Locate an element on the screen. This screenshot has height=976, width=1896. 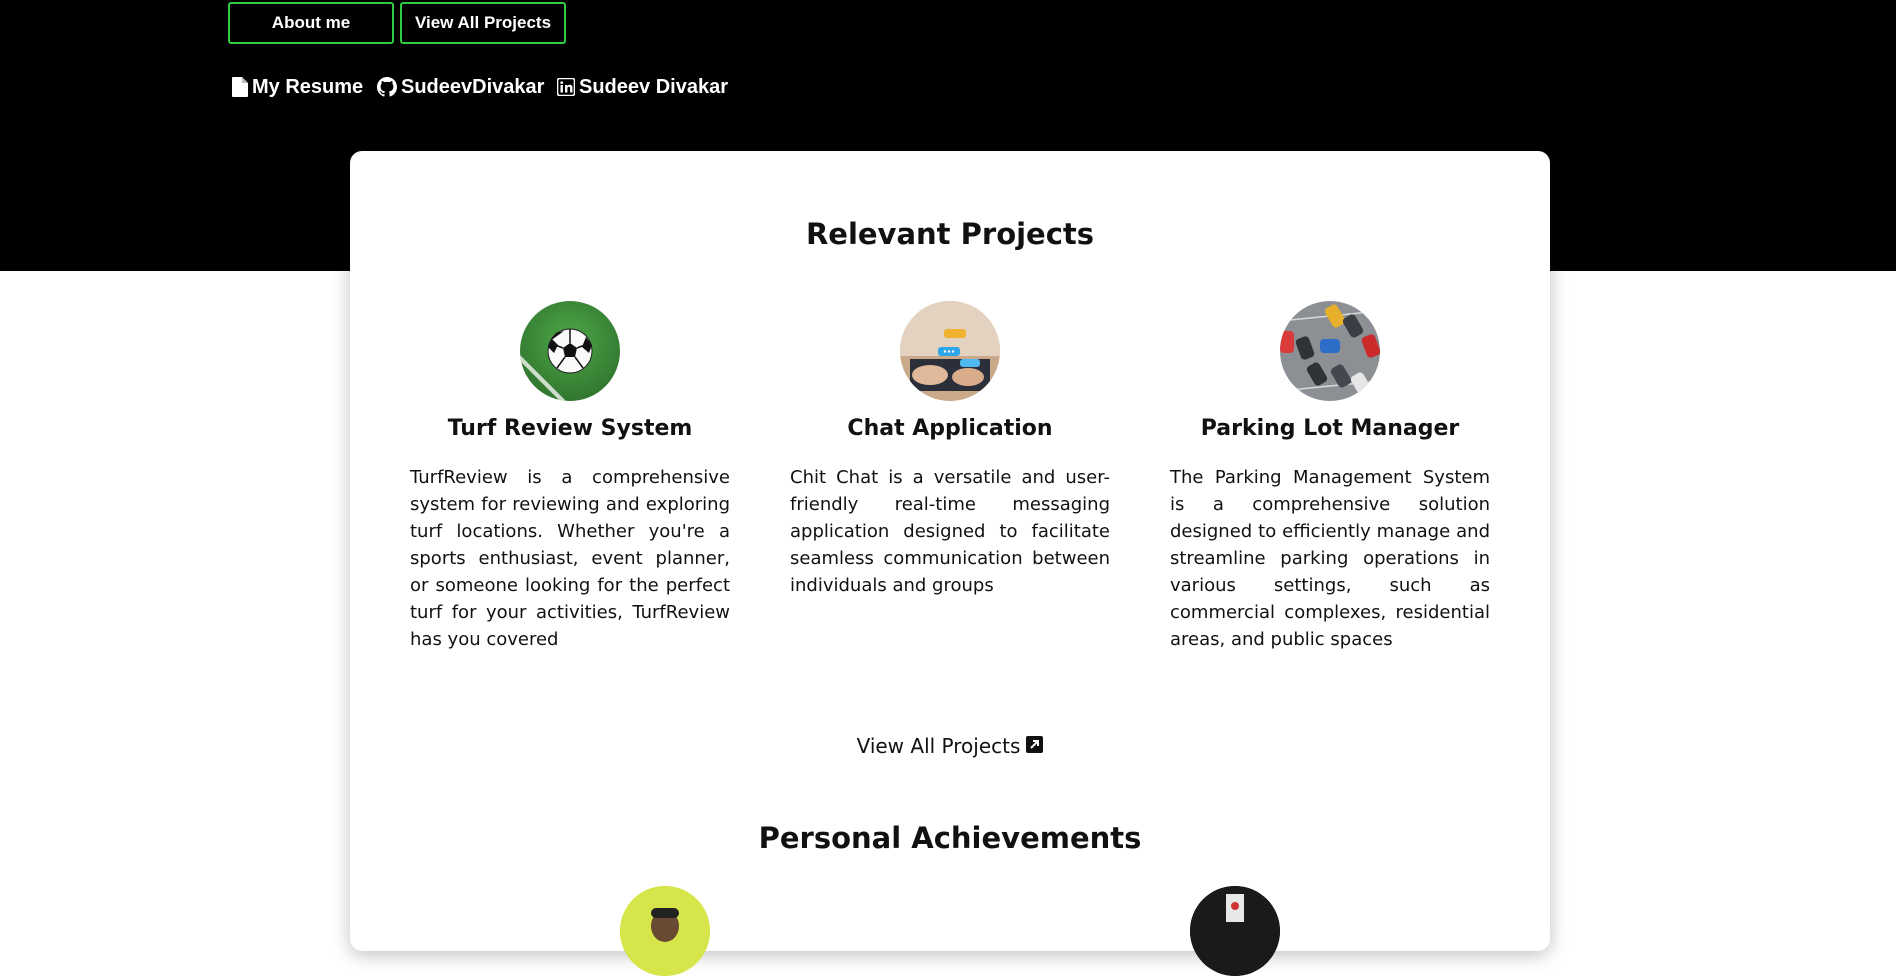
view-all-projects-label: View All Projects is located at coordinates (938, 746).